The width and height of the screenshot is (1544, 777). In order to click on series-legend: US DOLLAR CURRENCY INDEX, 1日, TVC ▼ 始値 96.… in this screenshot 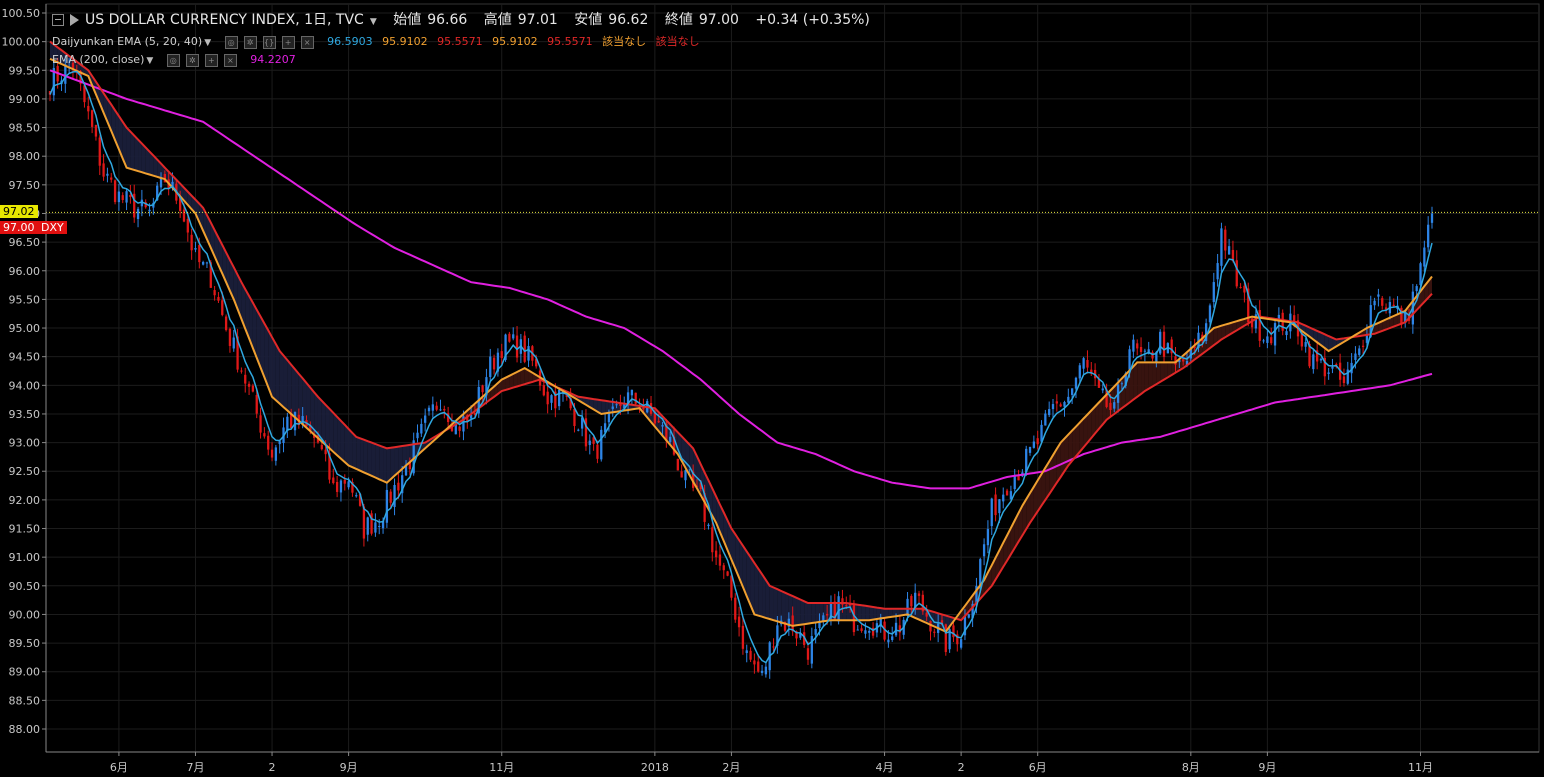, I will do `click(464, 19)`.